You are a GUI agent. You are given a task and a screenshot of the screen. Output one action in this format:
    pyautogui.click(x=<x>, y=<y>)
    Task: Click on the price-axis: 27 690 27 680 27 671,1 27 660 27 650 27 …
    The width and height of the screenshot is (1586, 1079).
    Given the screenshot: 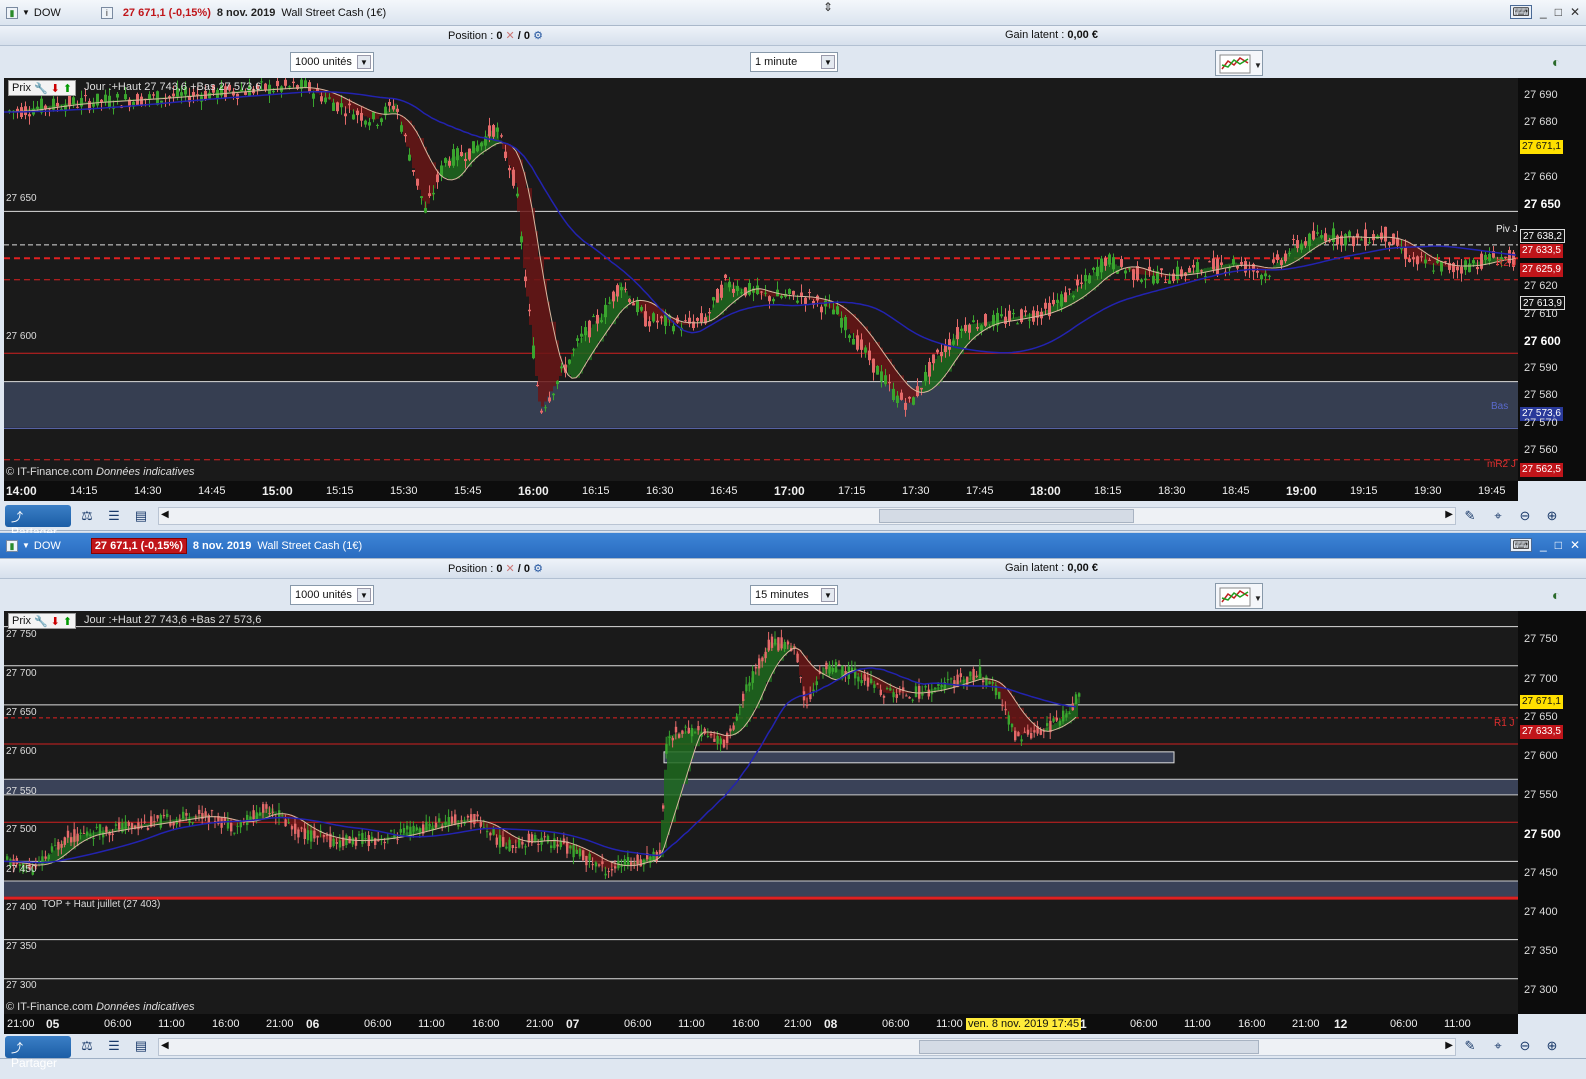 What is the action you would take?
    pyautogui.click(x=1552, y=279)
    